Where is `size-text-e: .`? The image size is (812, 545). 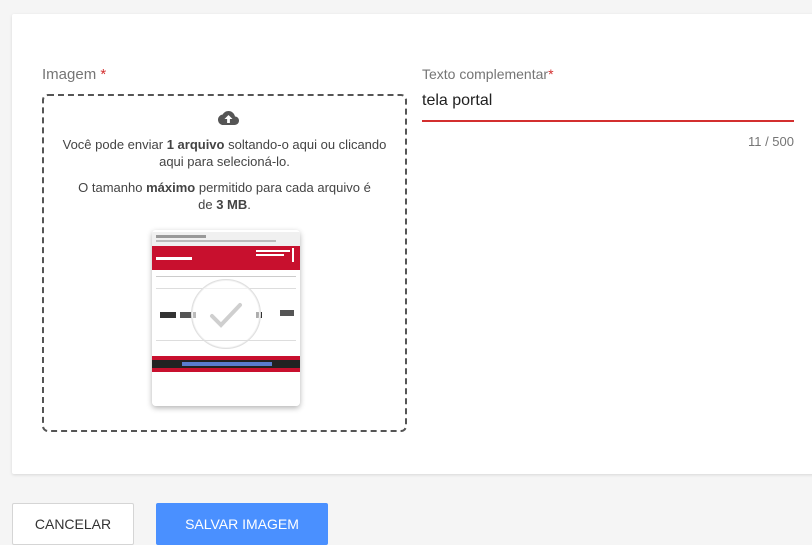
size-text-e: . is located at coordinates (249, 204).